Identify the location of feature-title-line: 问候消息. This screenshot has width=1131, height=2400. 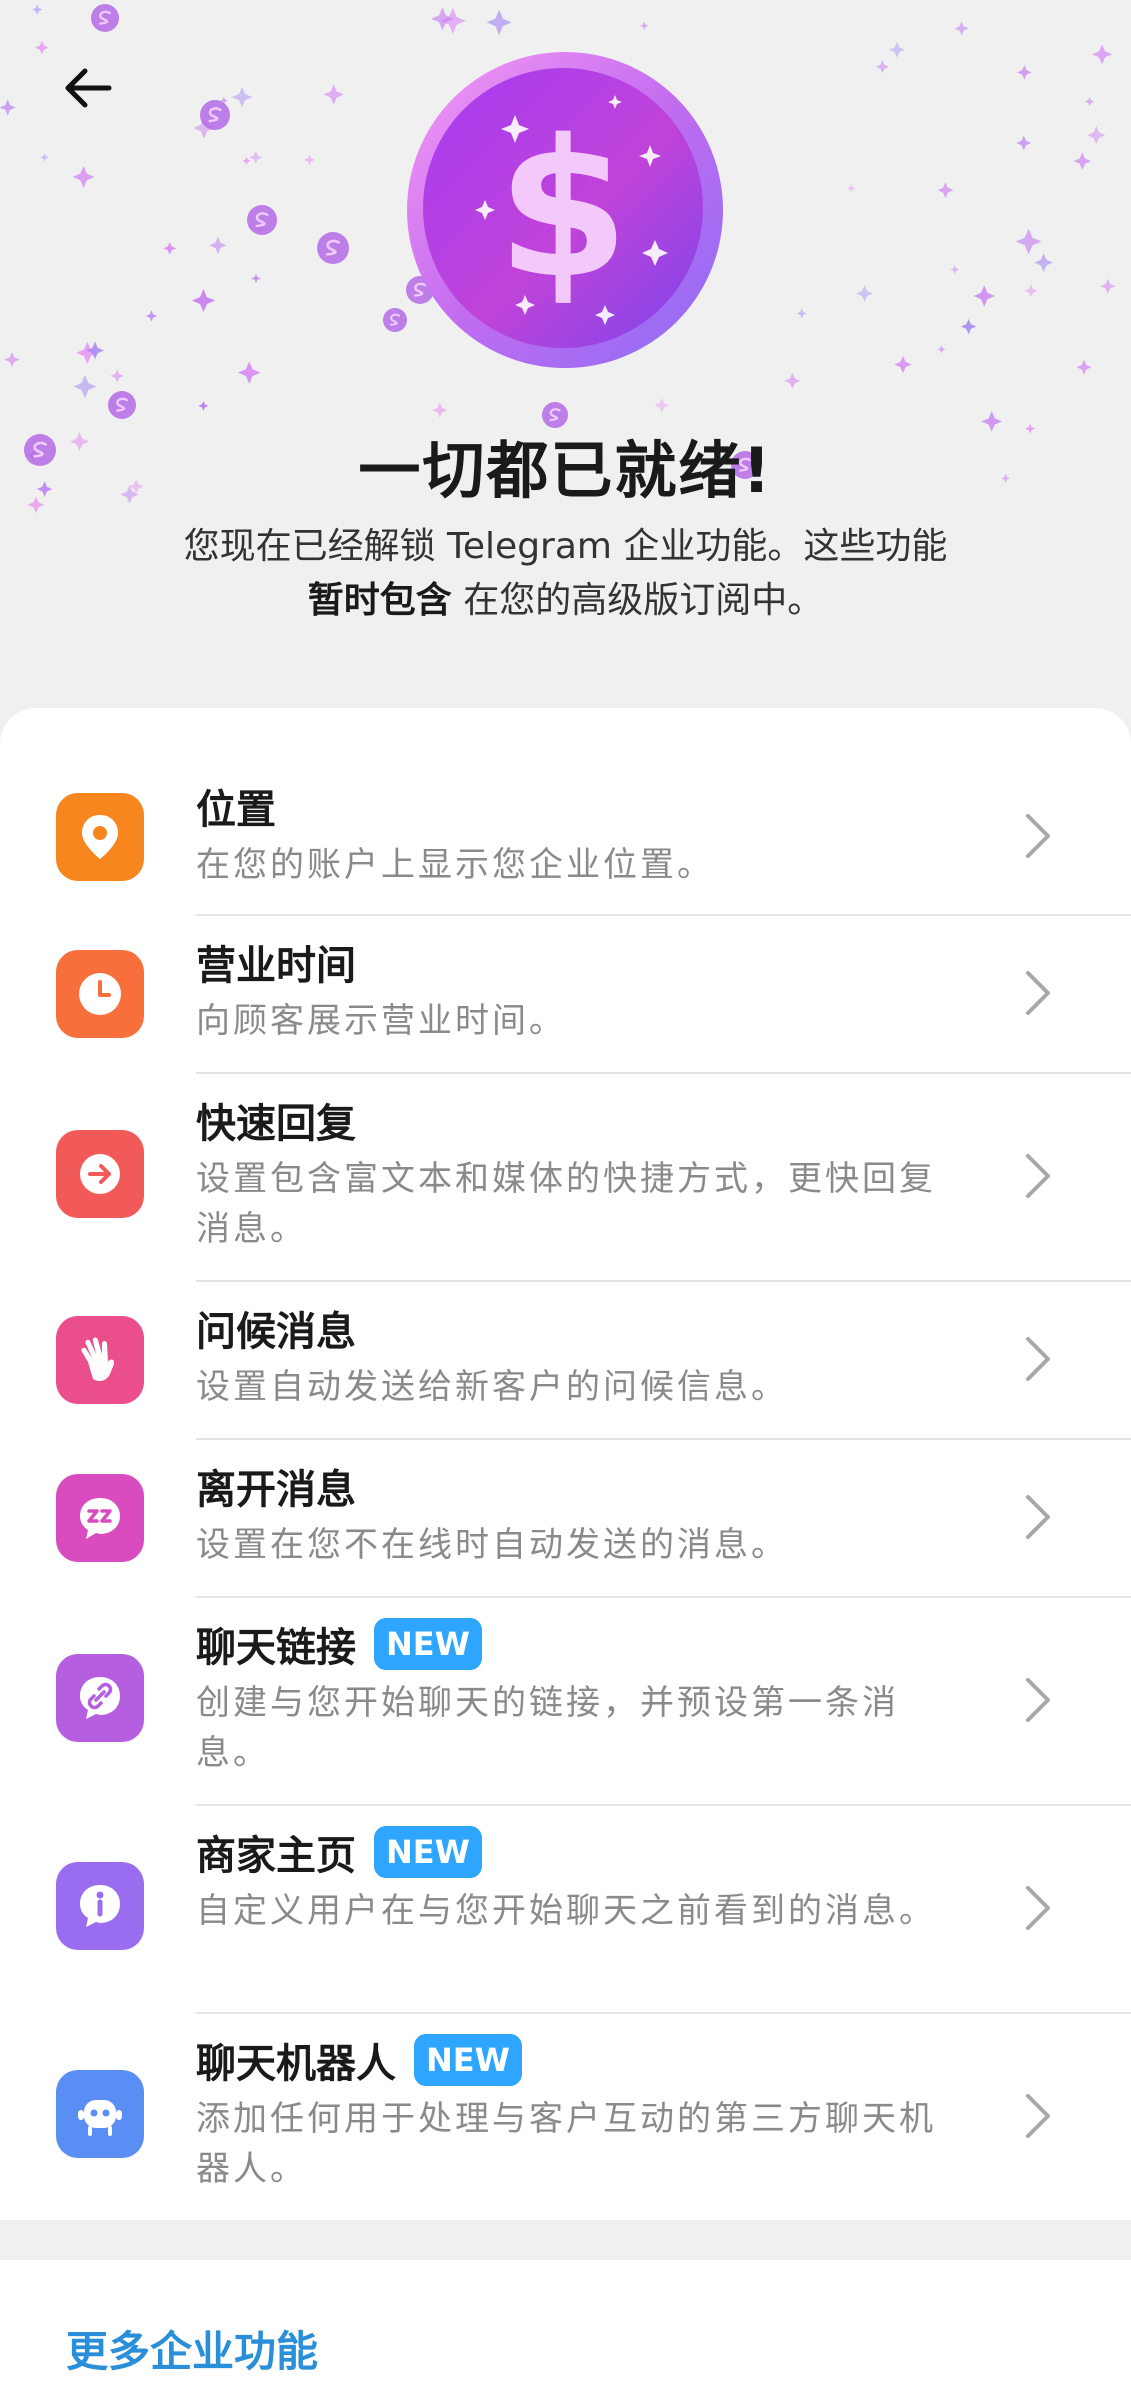
(276, 1328).